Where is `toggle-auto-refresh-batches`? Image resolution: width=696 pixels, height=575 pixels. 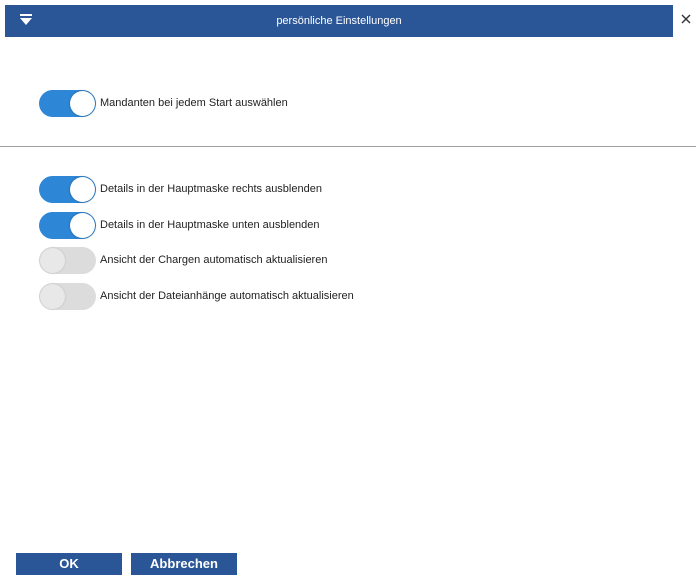 toggle-auto-refresh-batches is located at coordinates (67, 260).